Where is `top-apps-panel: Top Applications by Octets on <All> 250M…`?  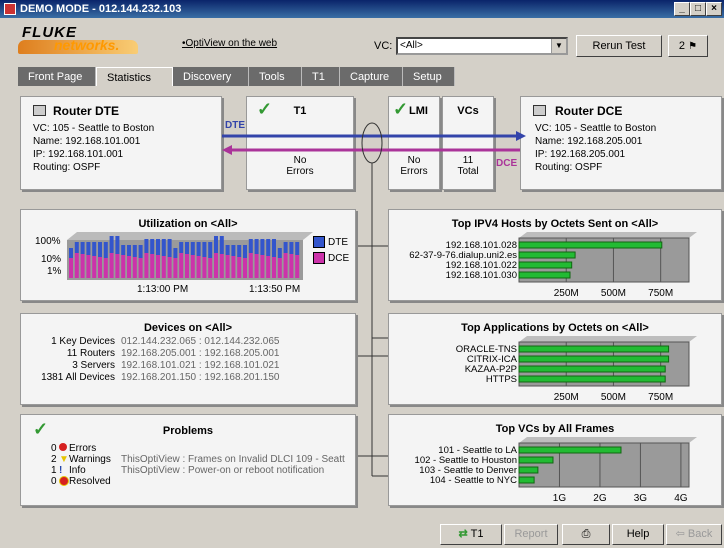
top-apps-panel: Top Applications by Octets on <All> 250M… is located at coordinates (555, 359).